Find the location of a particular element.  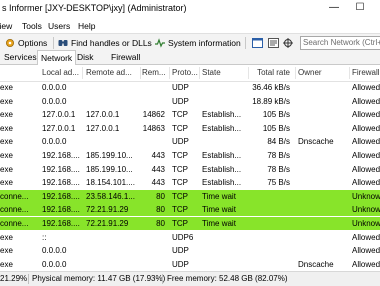

options-button: Options is located at coordinates (26, 43).